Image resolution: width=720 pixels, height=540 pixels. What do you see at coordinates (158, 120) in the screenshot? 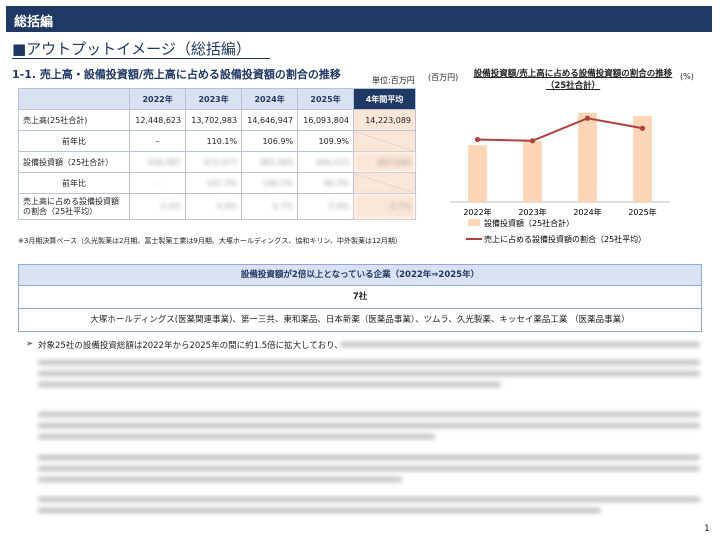
I see `table-cell: 12,448,623` at bounding box center [158, 120].